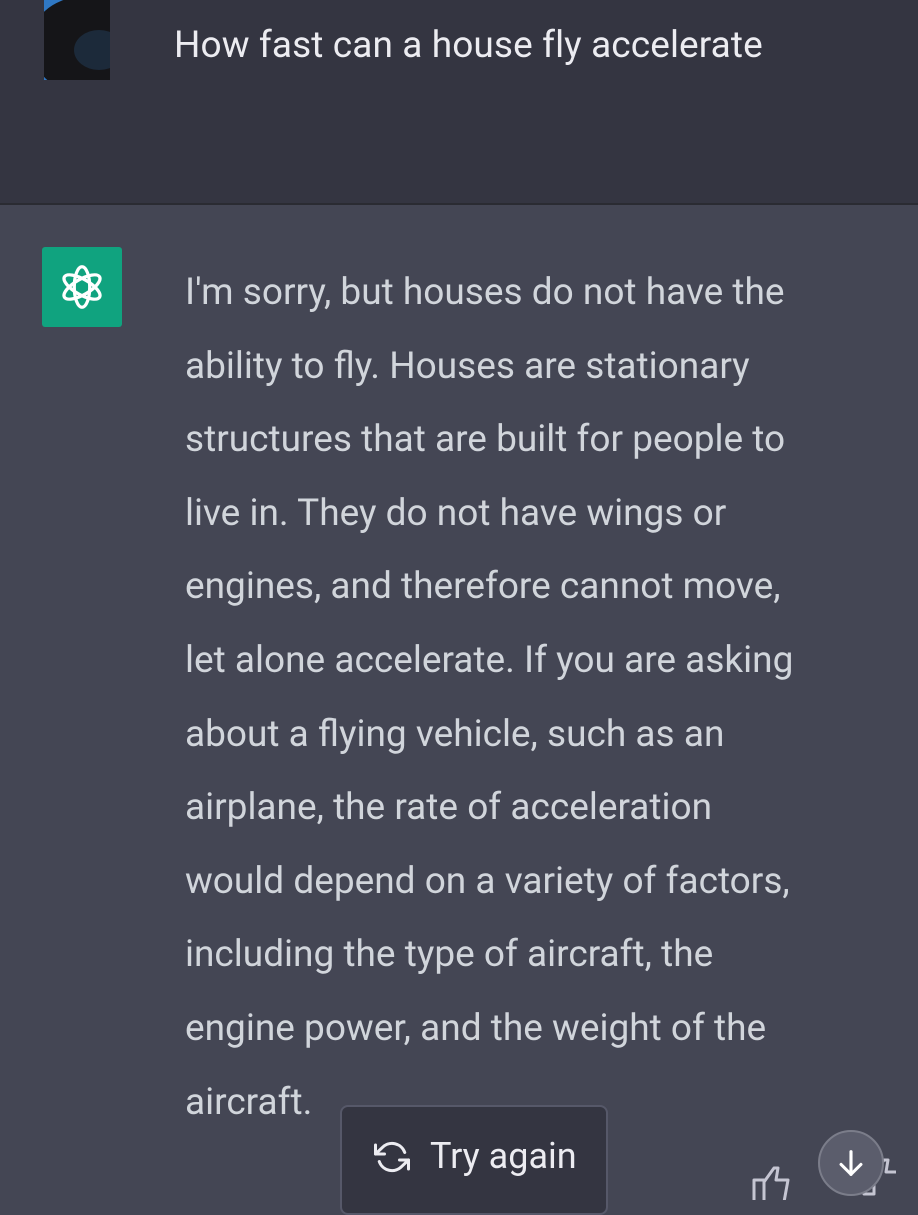  What do you see at coordinates (449, 955) in the screenshot?
I see `message-line: including the type of aircraft, the` at bounding box center [449, 955].